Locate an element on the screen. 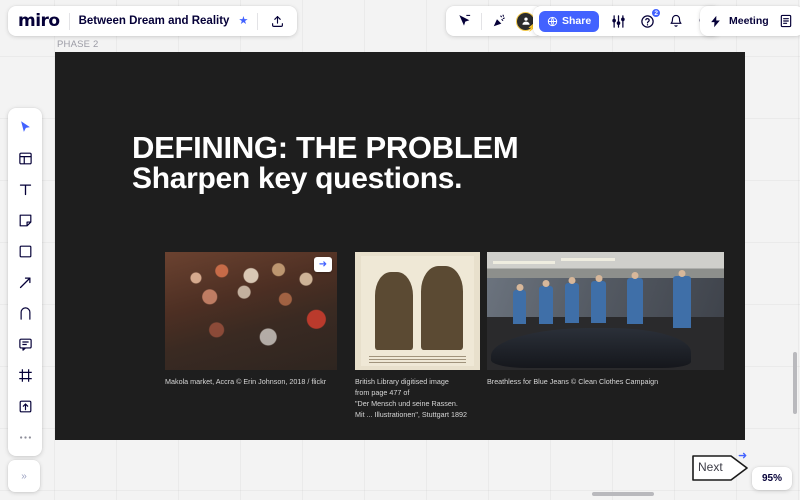 The height and width of the screenshot is (500, 800). miro-logo: miro is located at coordinates (39, 21).